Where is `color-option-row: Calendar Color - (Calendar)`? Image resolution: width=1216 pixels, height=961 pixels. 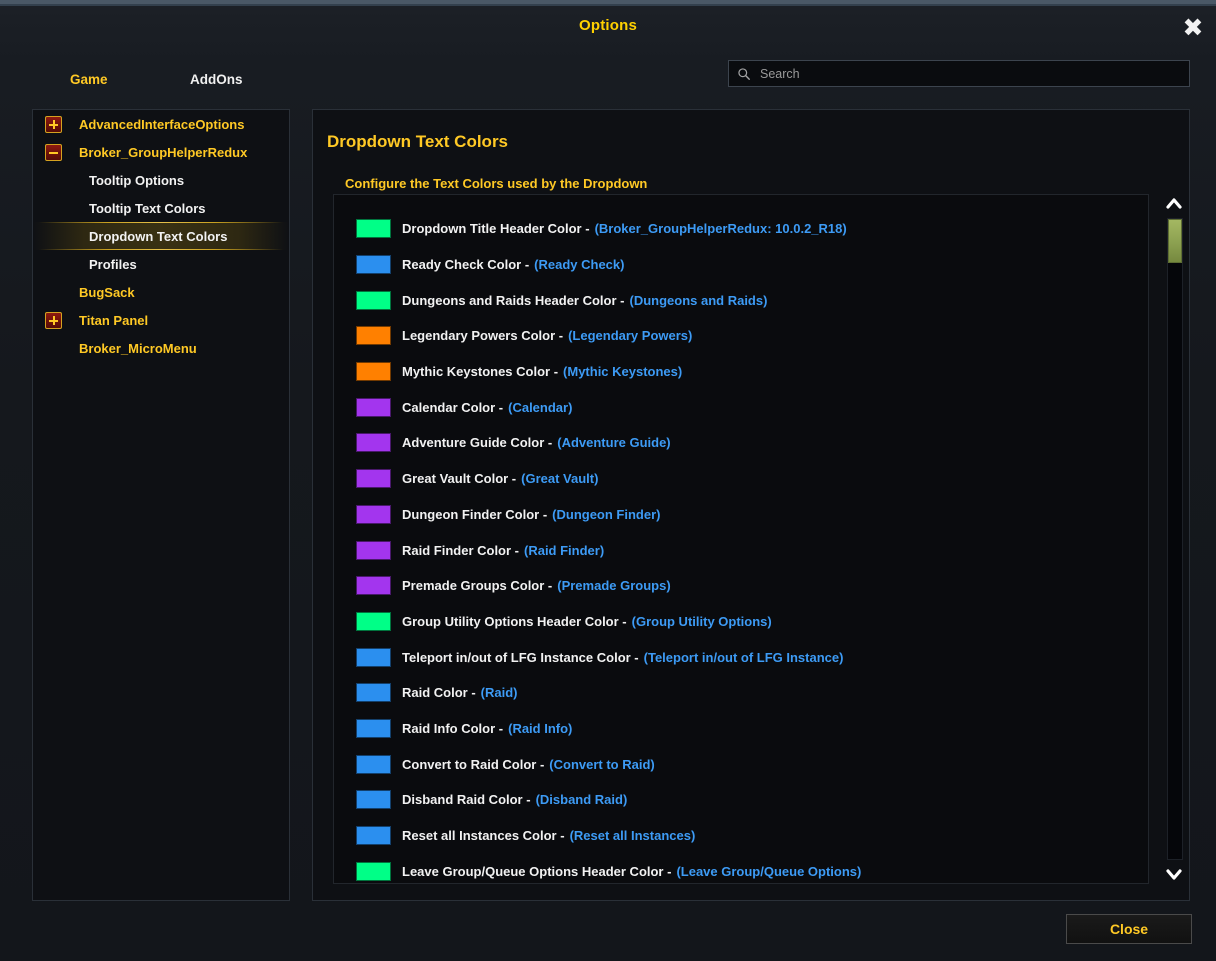 color-option-row: Calendar Color - (Calendar) is located at coordinates (741, 407).